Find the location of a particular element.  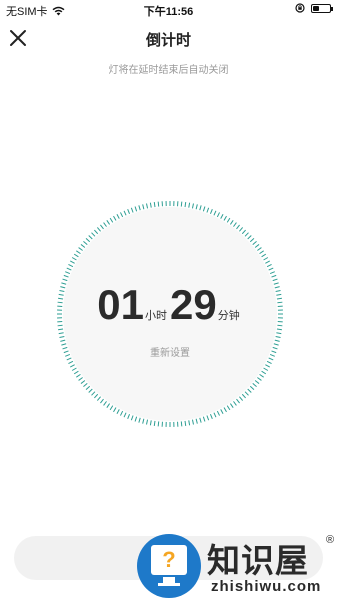

page-title: 倒计时 is located at coordinates (168, 40).